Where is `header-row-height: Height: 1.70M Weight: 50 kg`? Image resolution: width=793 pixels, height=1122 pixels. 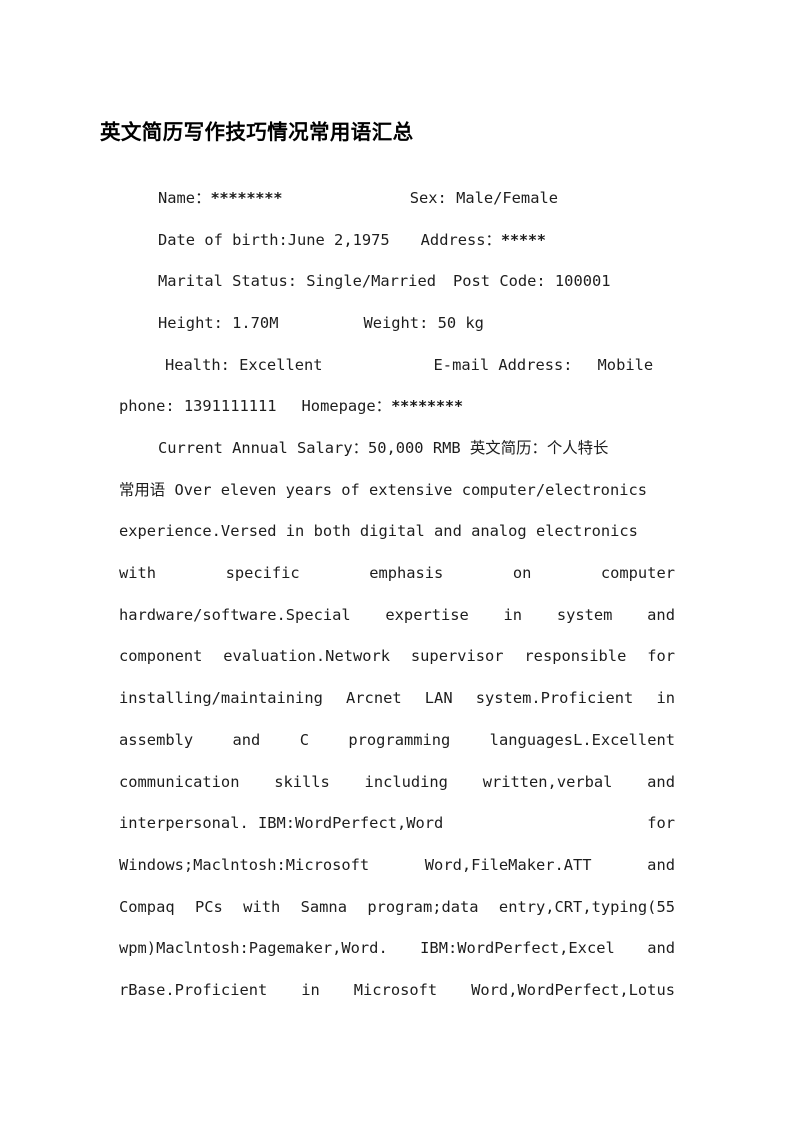
header-row-height: Height: 1.70M Weight: 50 kg is located at coordinates (397, 324).